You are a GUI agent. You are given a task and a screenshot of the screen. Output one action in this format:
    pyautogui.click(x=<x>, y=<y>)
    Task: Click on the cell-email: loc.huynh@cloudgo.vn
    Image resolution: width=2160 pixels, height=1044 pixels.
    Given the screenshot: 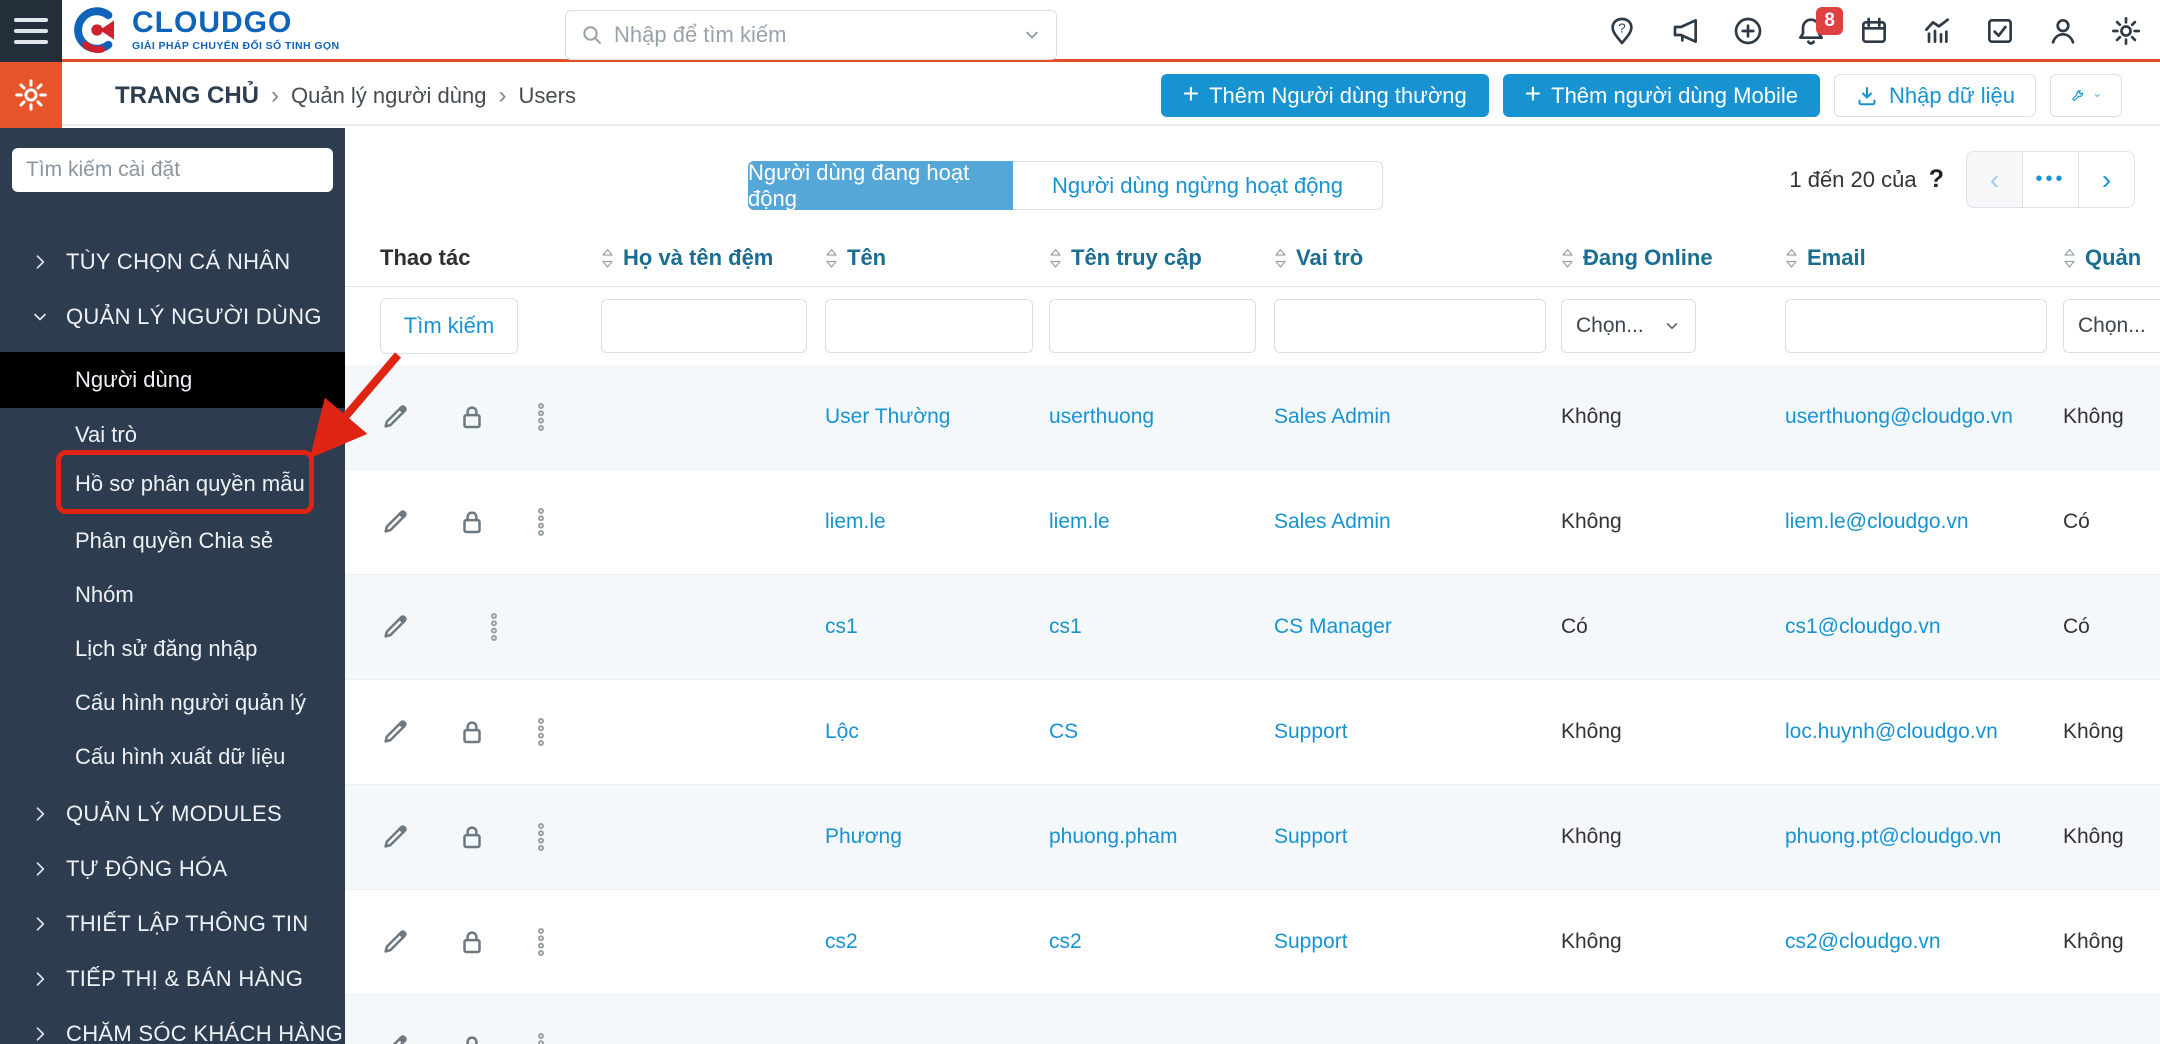 What is the action you would take?
    pyautogui.click(x=1924, y=732)
    